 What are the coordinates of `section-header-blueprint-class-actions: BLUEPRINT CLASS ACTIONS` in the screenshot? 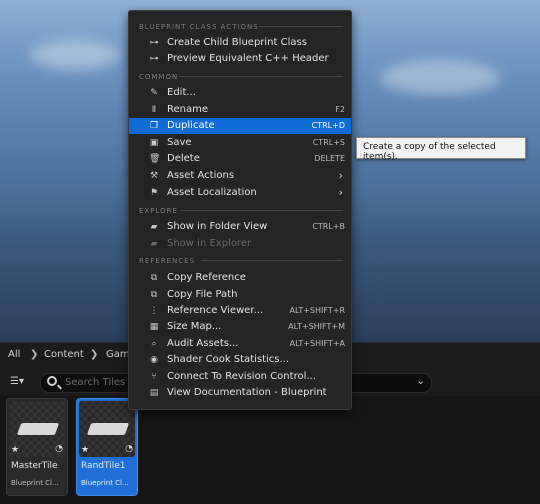 It's located at (199, 27).